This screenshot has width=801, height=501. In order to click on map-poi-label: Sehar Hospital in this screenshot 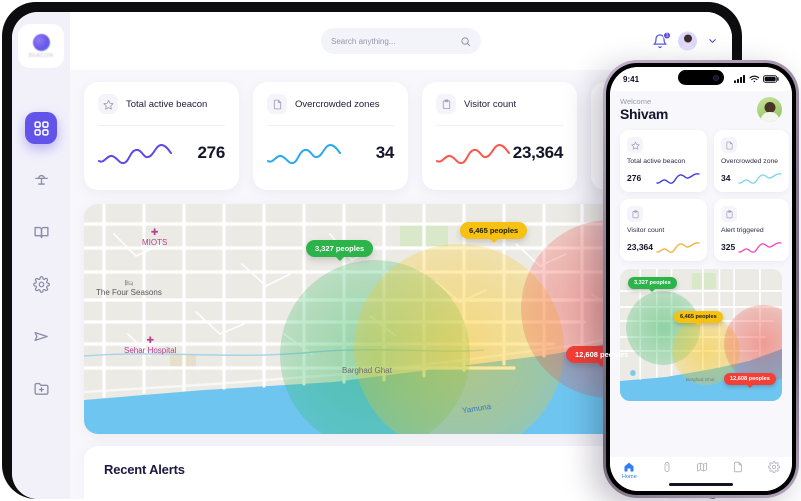, I will do `click(150, 350)`.